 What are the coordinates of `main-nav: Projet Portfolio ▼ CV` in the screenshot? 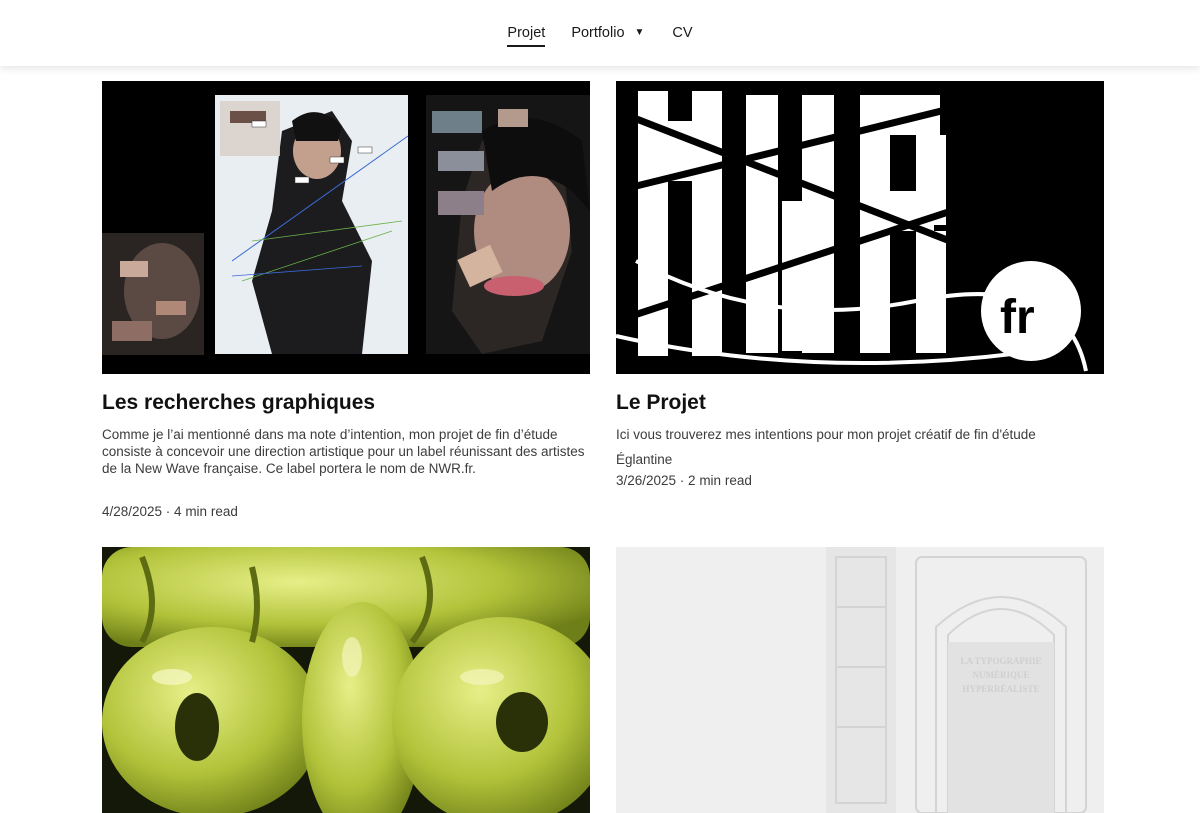 It's located at (600, 33).